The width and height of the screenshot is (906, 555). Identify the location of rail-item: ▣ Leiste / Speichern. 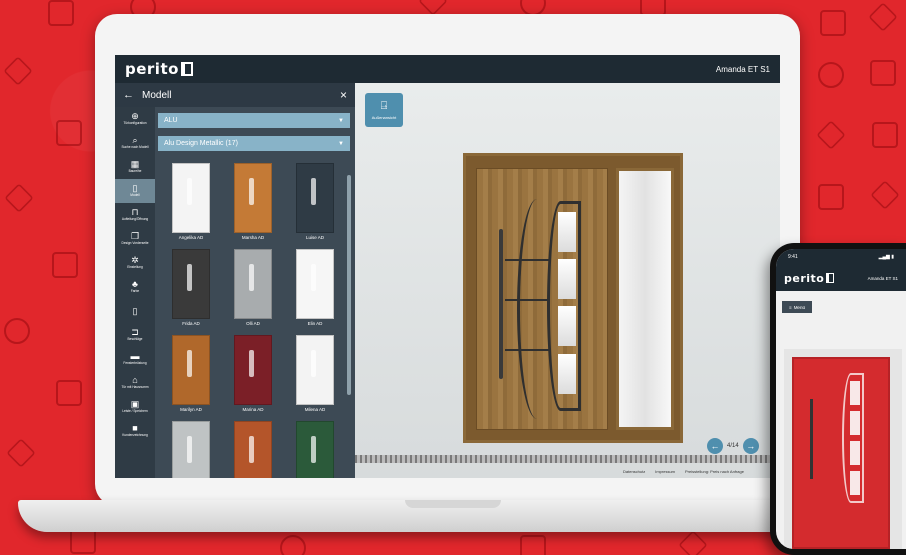
(135, 407).